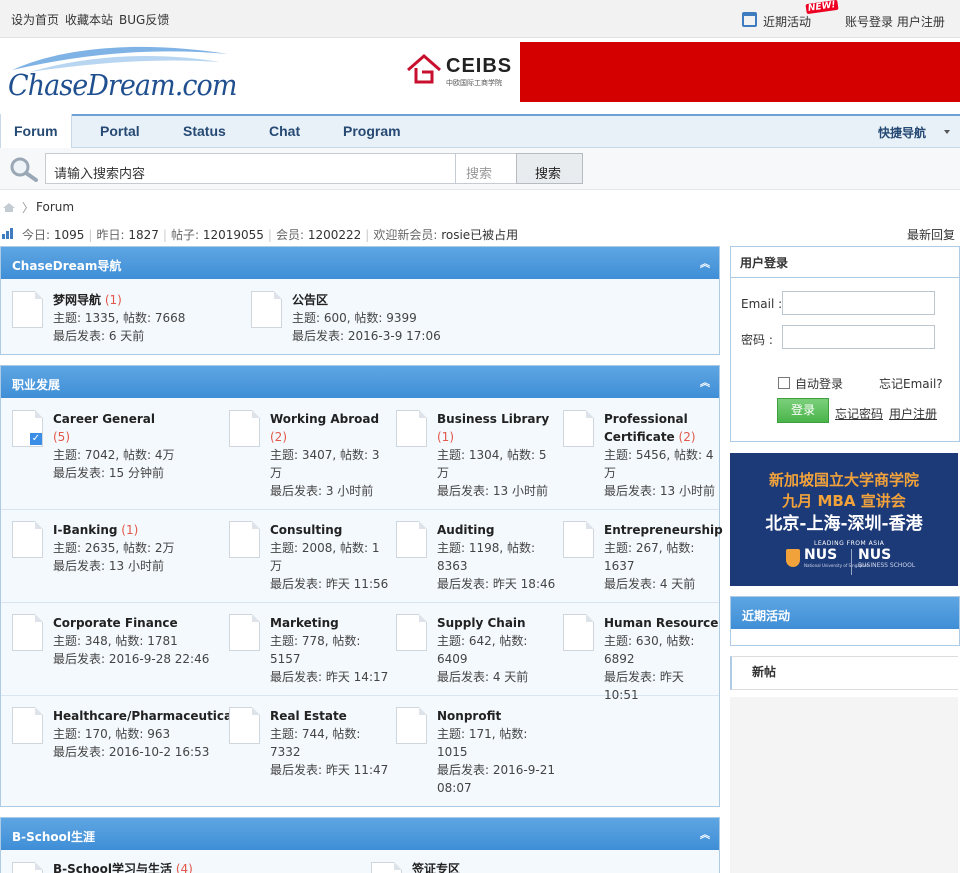 The image size is (960, 873). I want to click on forum-new-count: (4), so click(184, 867).